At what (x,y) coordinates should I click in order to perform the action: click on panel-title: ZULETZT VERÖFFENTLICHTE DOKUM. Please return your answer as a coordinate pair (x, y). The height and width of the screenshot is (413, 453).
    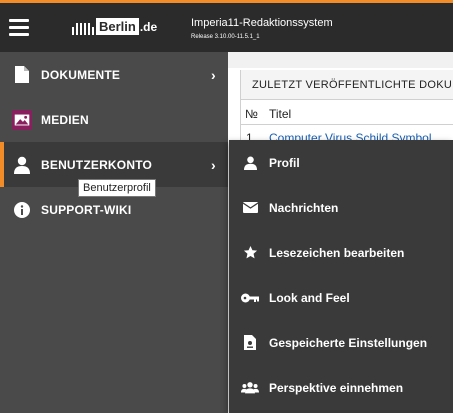
    Looking at the image, I should click on (352, 85).